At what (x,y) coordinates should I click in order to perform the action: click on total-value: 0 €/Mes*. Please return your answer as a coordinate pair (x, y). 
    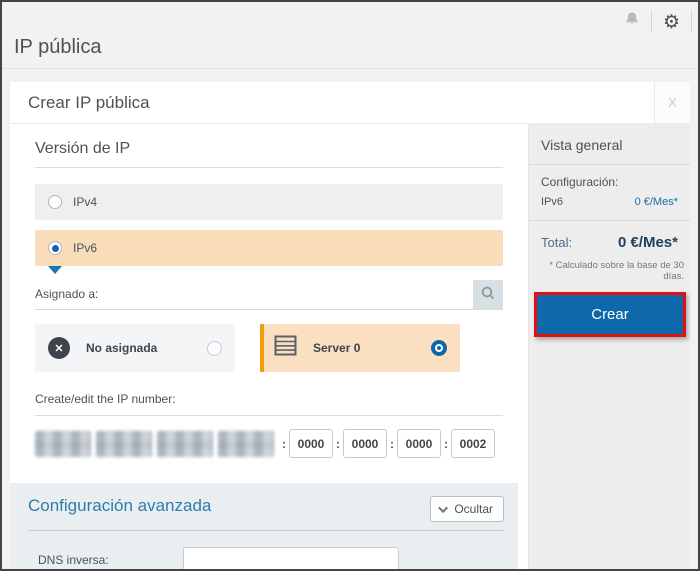
    Looking at the image, I should click on (647, 242).